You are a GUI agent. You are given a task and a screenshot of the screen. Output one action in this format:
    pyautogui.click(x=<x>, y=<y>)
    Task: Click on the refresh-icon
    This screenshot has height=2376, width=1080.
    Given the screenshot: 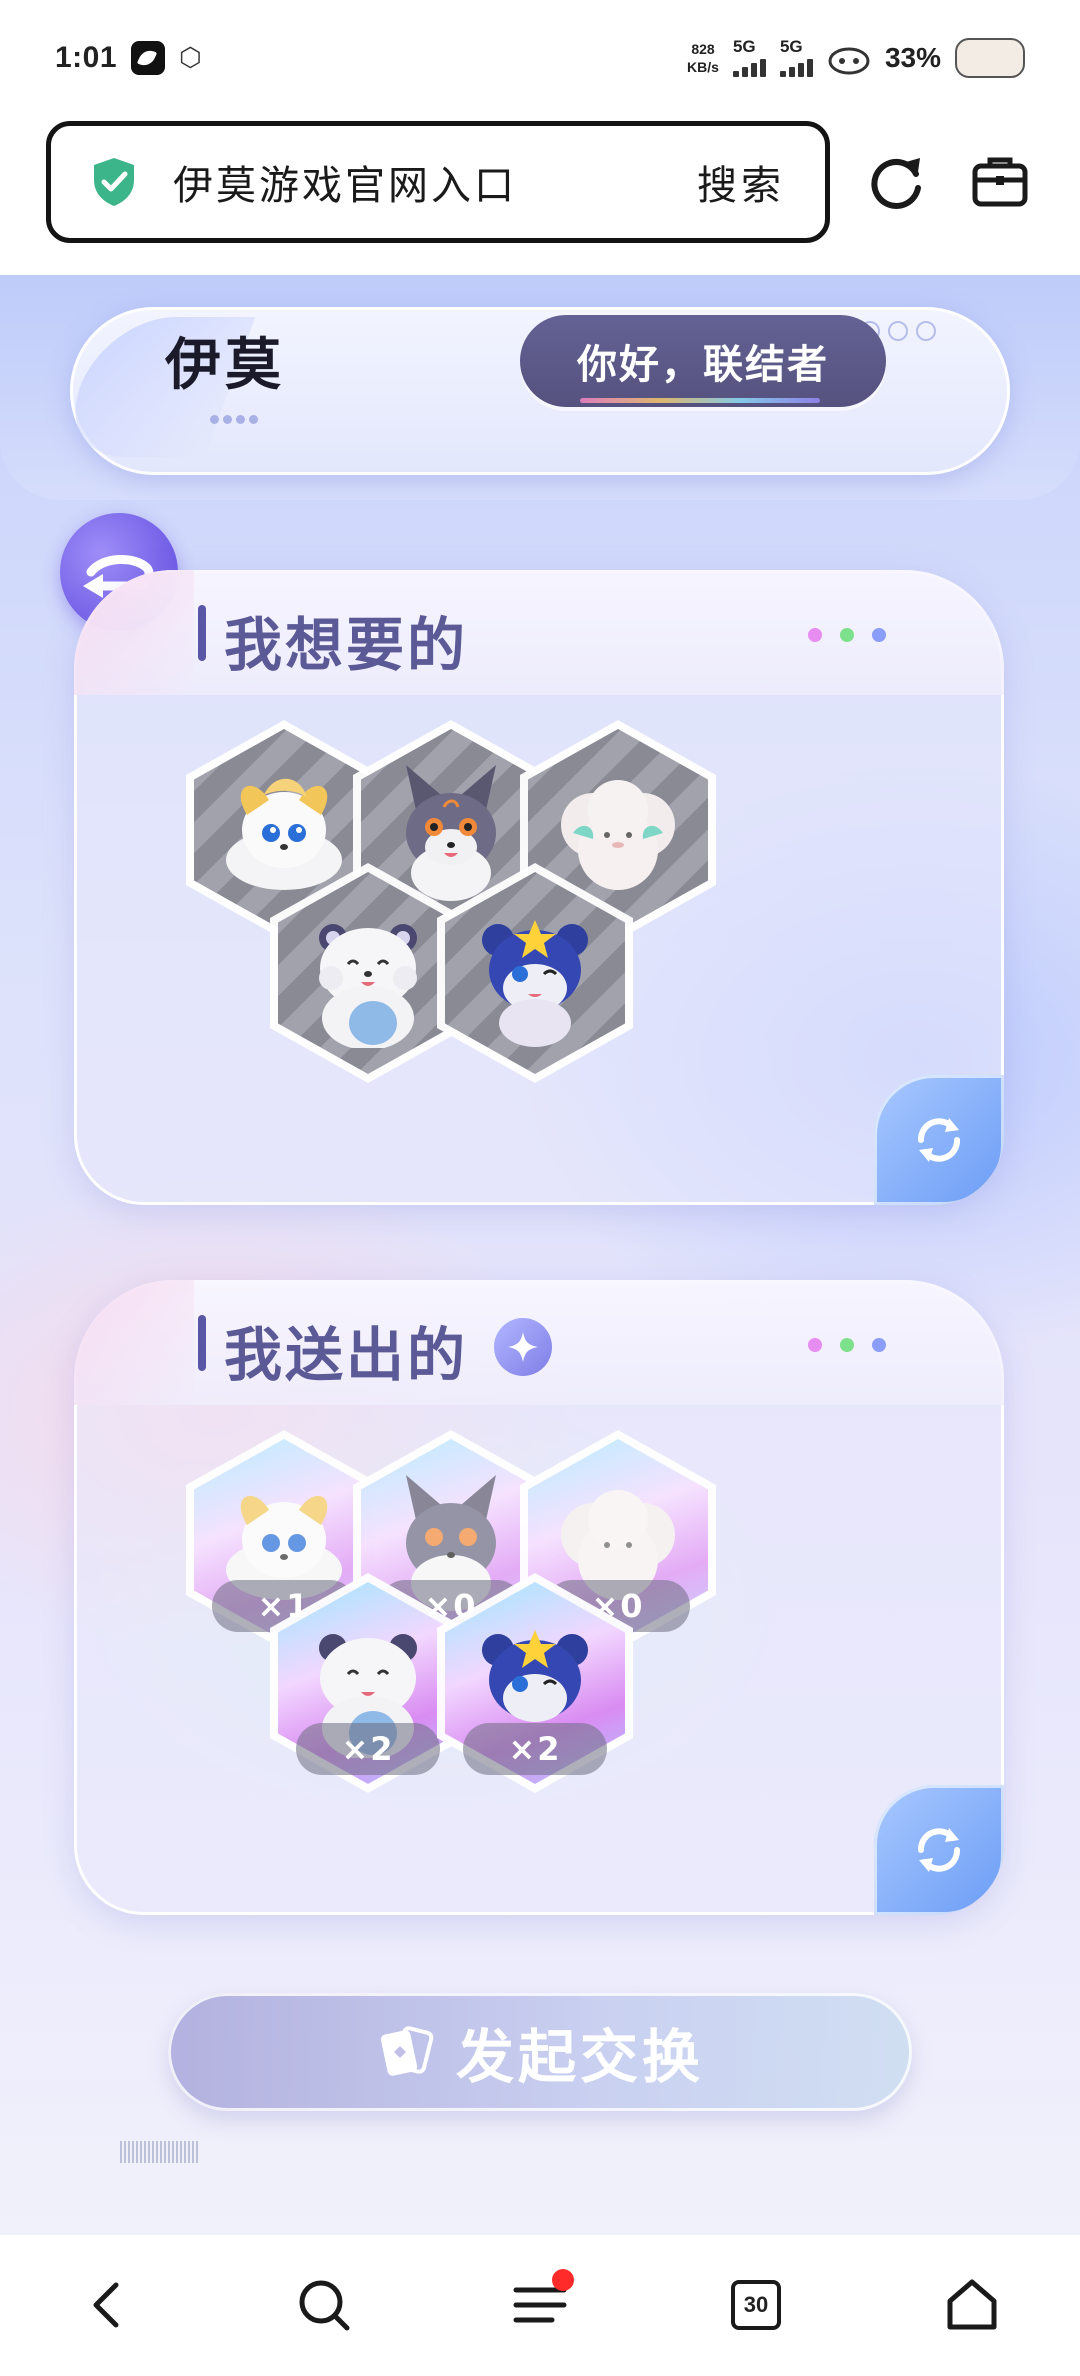 What is the action you would take?
    pyautogui.click(x=898, y=182)
    